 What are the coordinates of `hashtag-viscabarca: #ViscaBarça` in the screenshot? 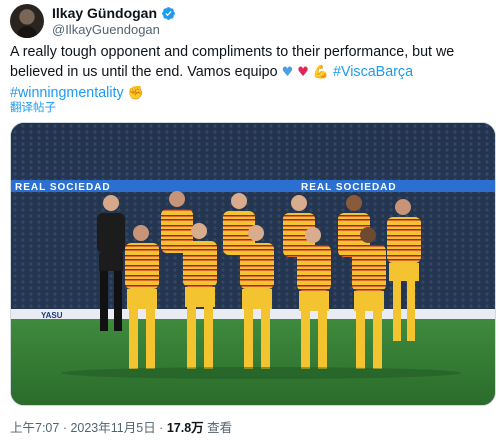 It's located at (373, 72).